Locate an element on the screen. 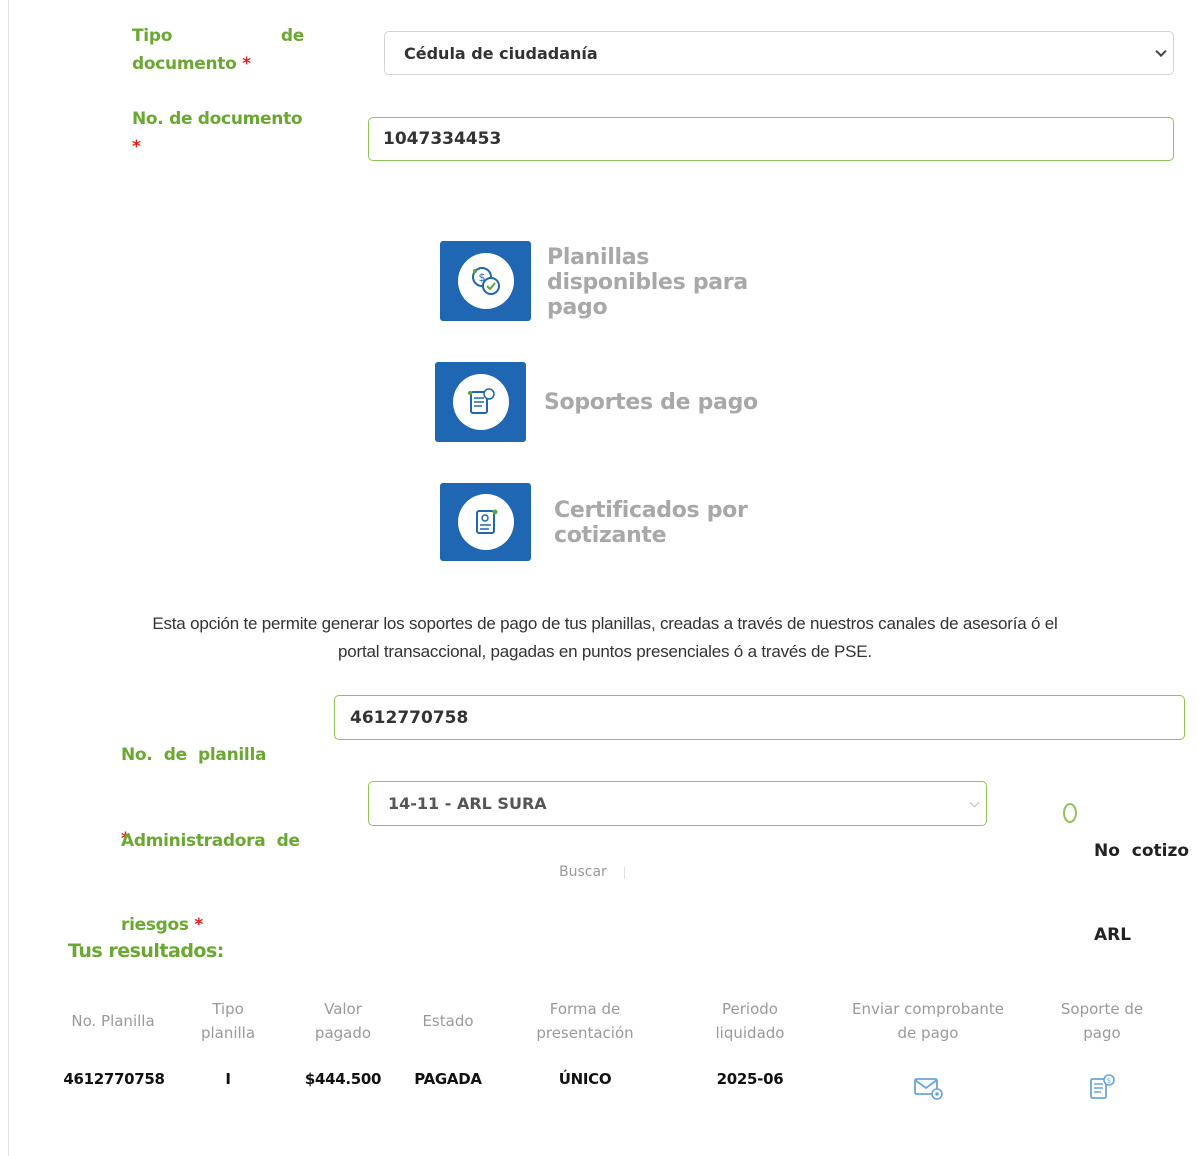 Image resolution: width=1199 pixels, height=1156 pixels. certificate-icon is located at coordinates (486, 521).